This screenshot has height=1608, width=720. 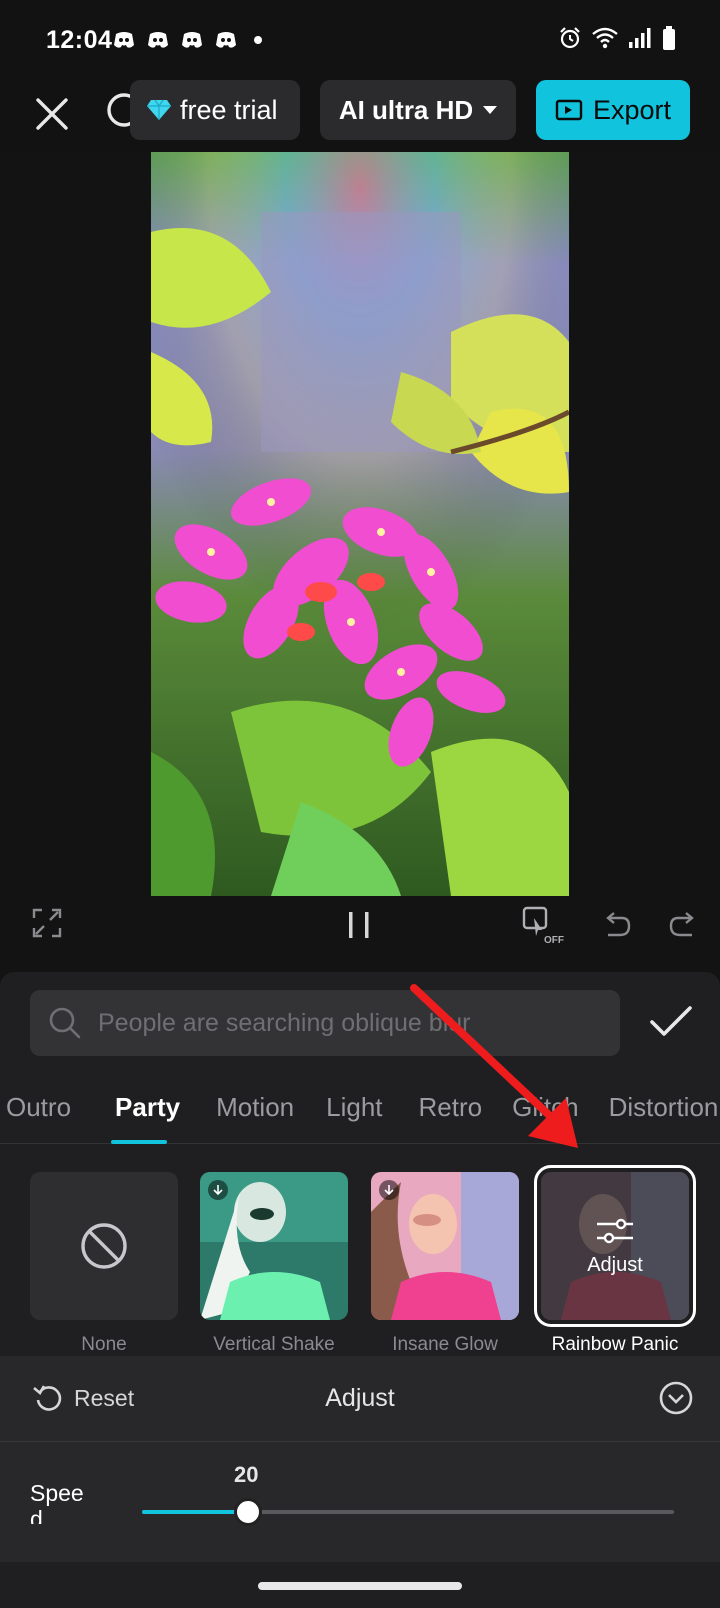 What do you see at coordinates (632, 109) in the screenshot?
I see `export-label: Export` at bounding box center [632, 109].